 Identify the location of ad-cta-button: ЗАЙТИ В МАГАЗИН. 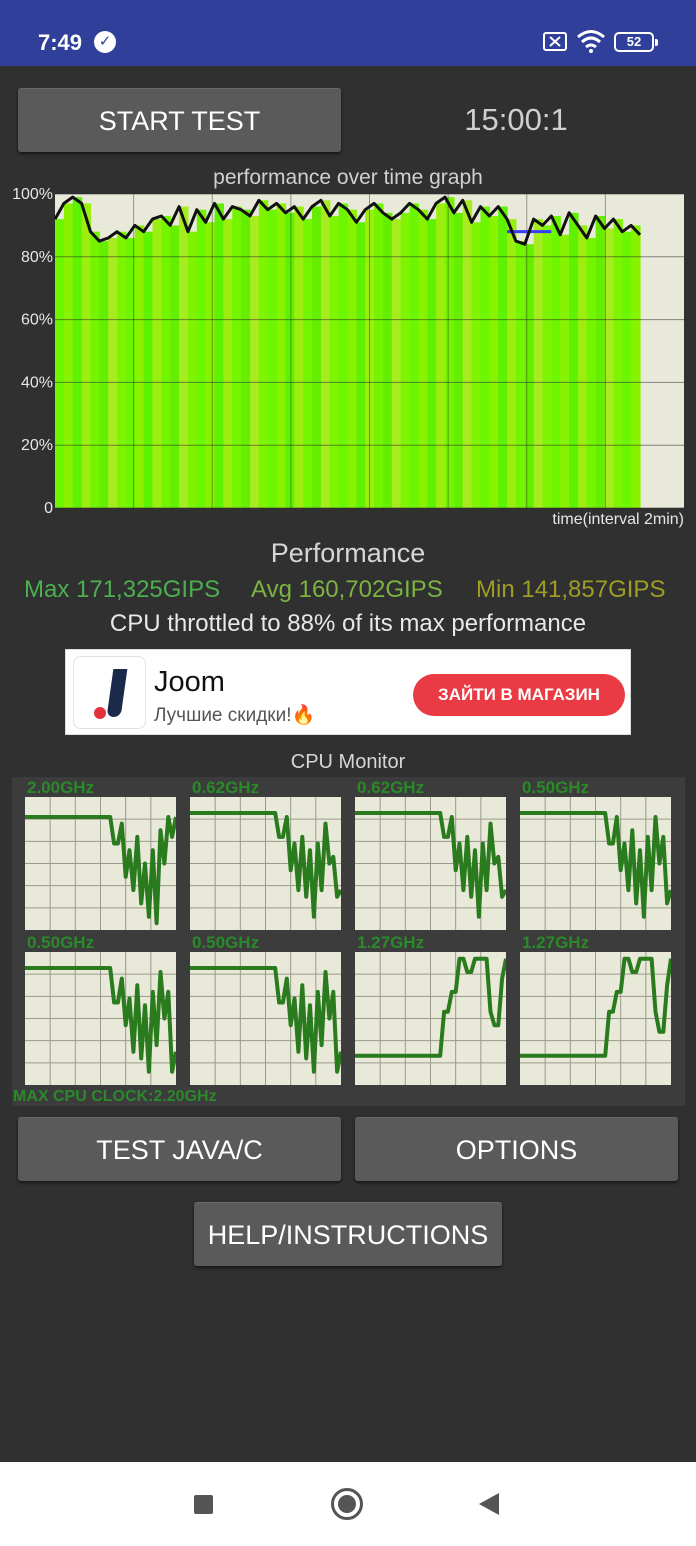
(519, 695).